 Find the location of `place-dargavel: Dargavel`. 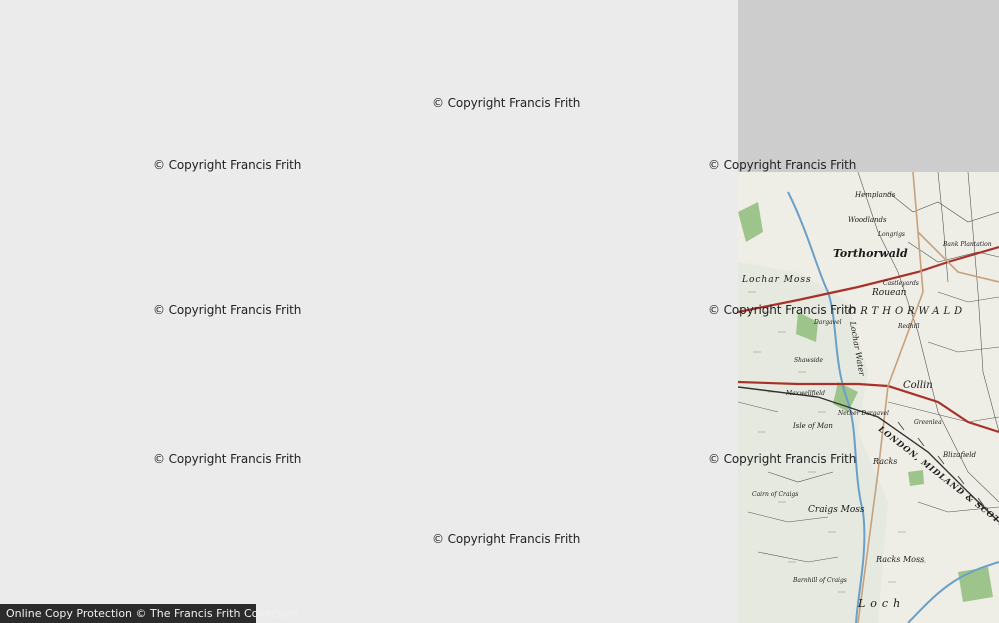

place-dargavel: Dargavel is located at coordinates (827, 322).